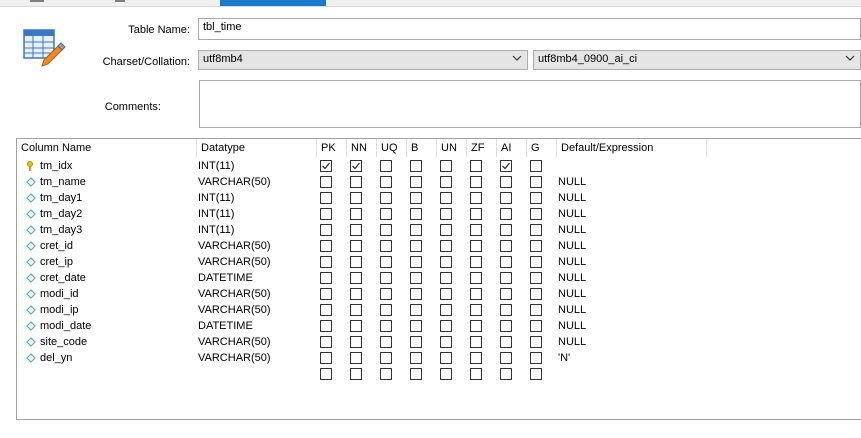 The image size is (861, 438). Describe the element at coordinates (63, 182) in the screenshot. I see `column-name-cell: tm_name` at that location.